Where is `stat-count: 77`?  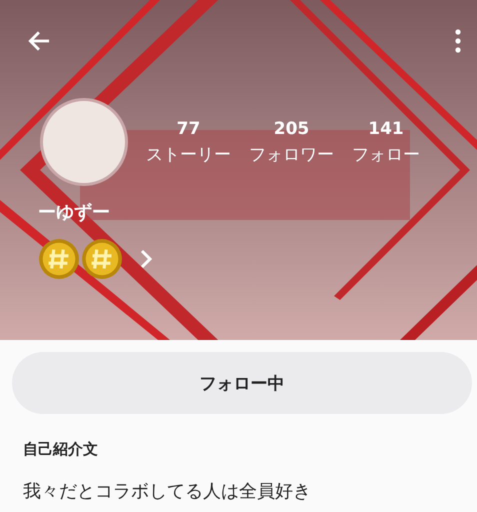 stat-count: 77 is located at coordinates (188, 128).